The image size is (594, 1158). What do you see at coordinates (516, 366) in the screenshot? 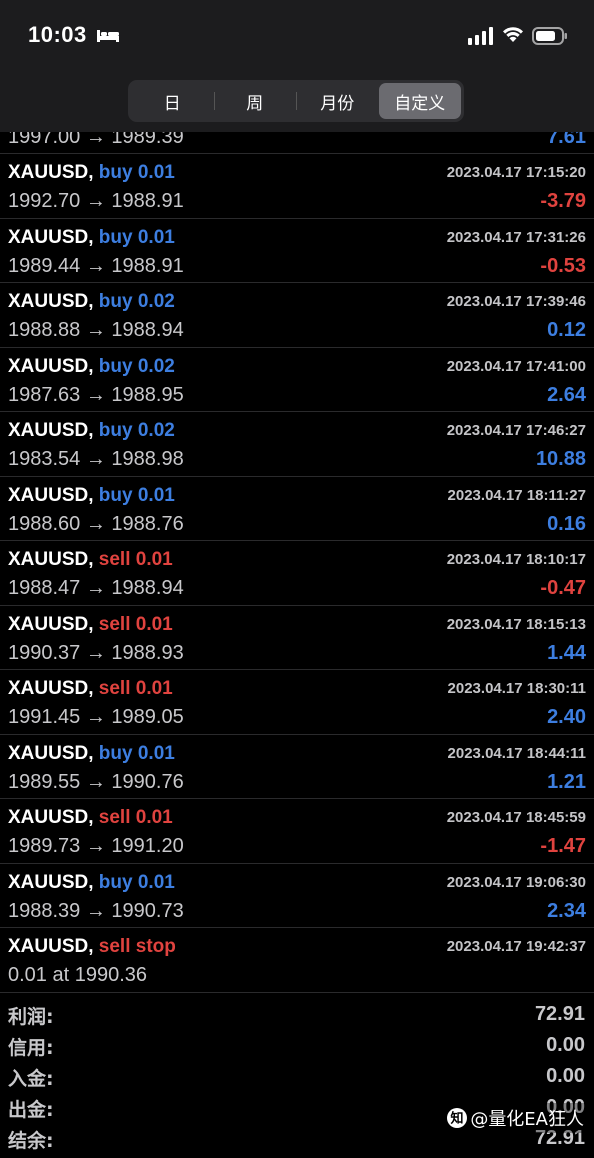
I see `deal-time: 2023.04.17 17:41:00` at bounding box center [516, 366].